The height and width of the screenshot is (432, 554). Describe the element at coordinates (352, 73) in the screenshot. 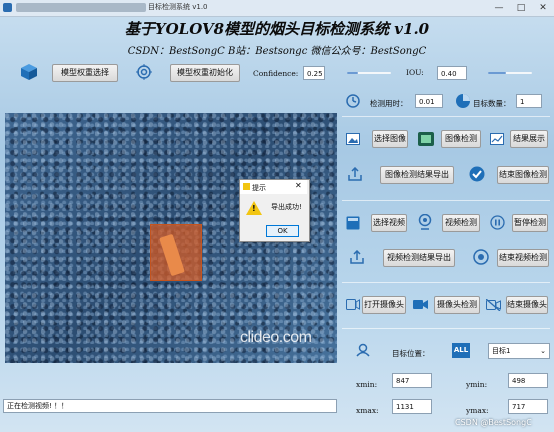

I see `confidence-slider-fill` at that location.